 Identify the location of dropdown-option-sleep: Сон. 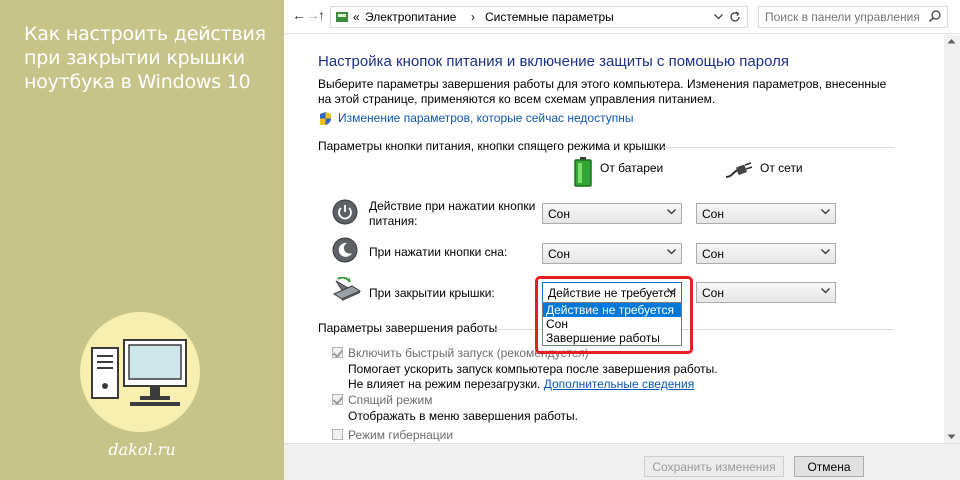
(612, 324).